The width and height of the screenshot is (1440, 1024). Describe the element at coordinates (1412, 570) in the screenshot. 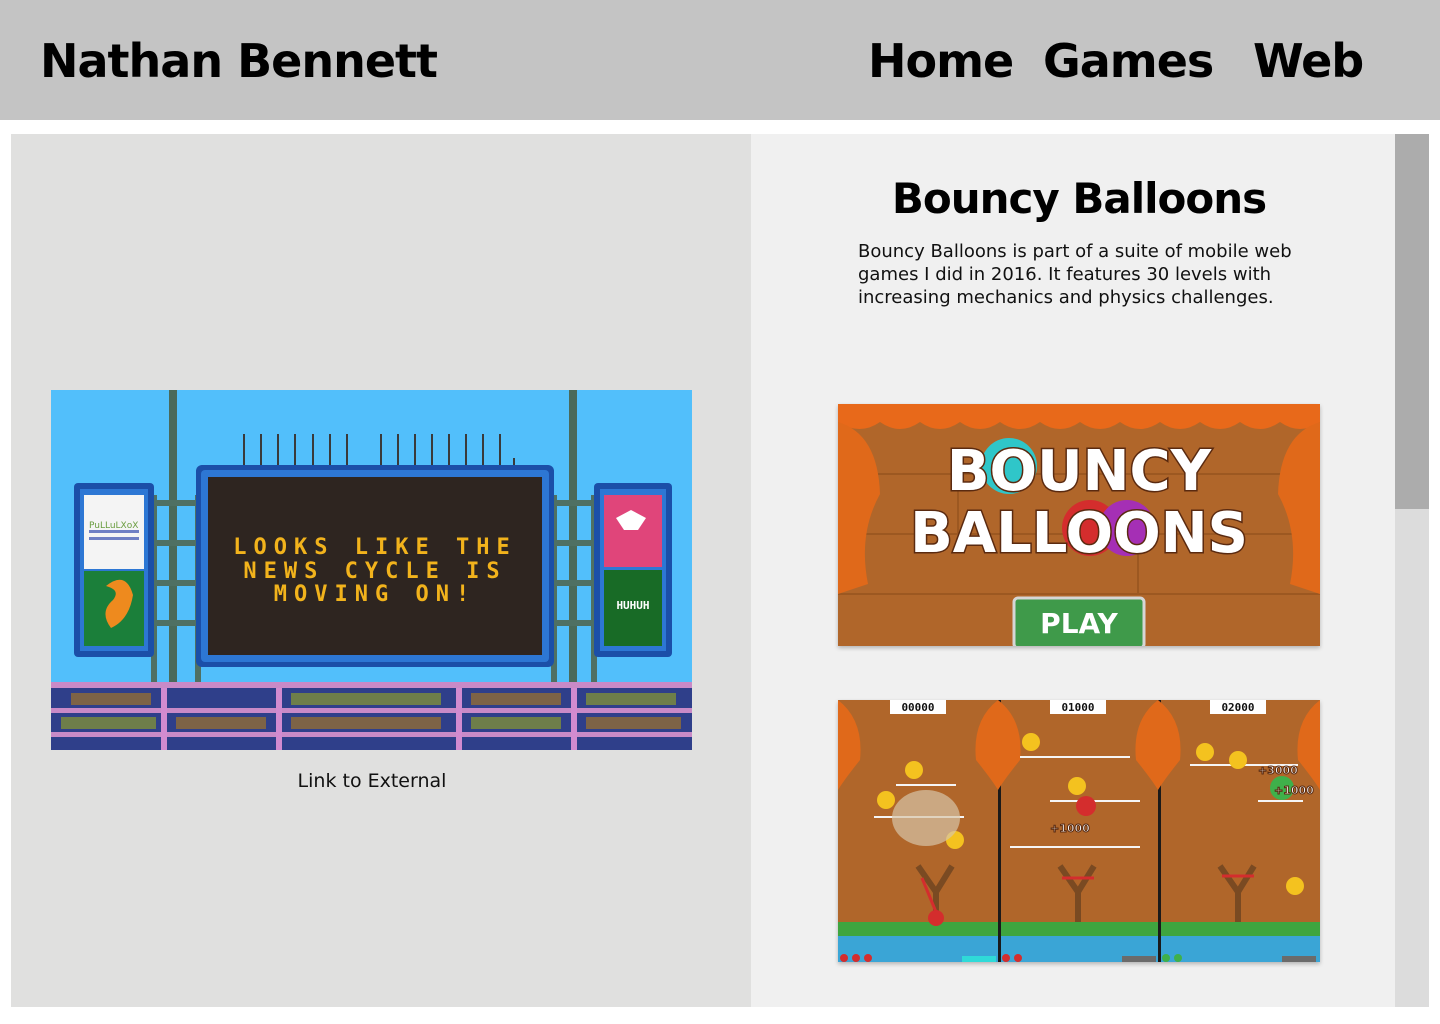

I see `scrollbar-track` at that location.